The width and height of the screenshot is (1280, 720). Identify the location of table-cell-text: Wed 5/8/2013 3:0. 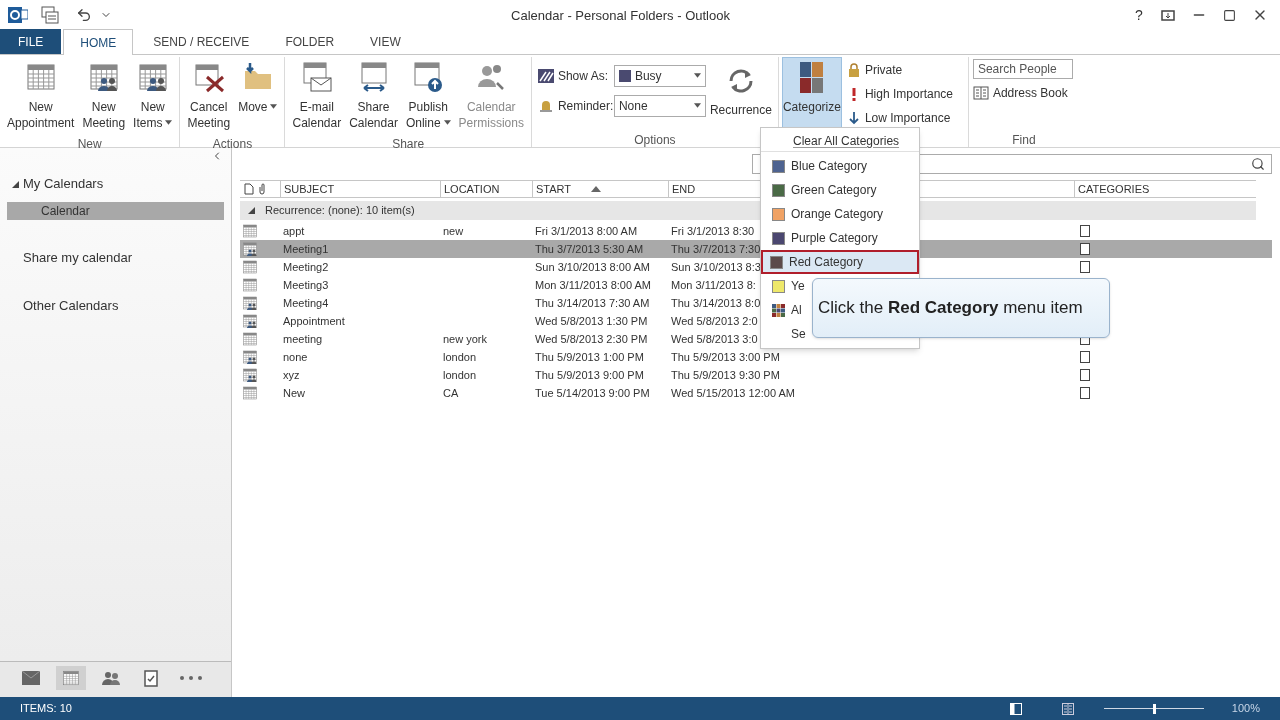
(714, 339).